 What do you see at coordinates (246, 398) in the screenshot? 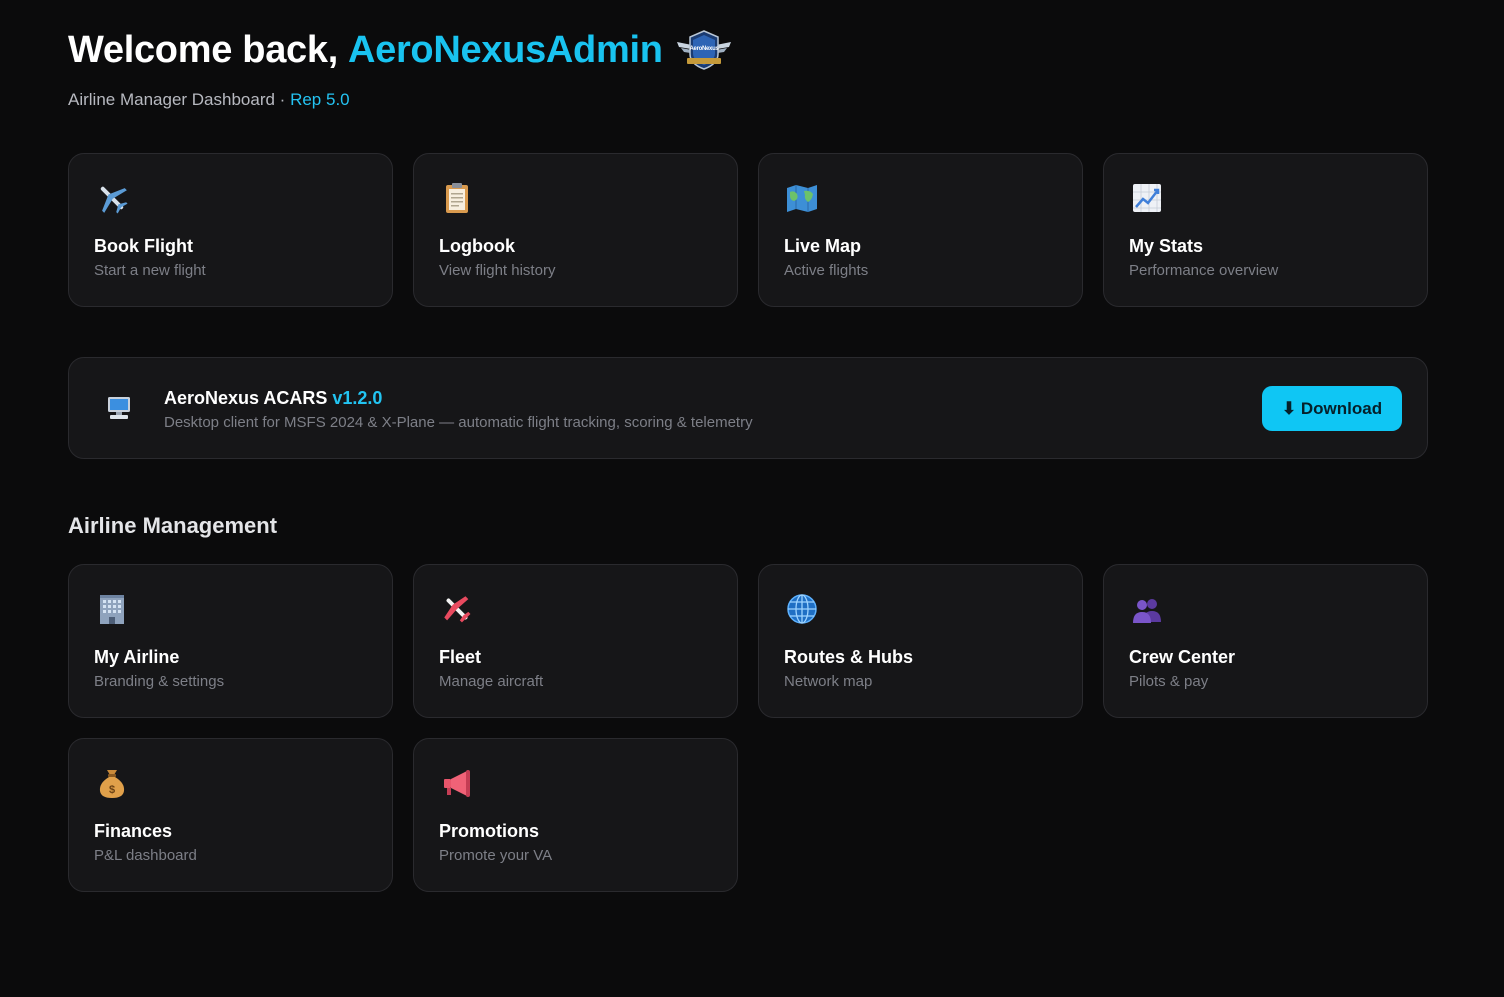
I see `acars-name: AeroNexus ACARS` at bounding box center [246, 398].